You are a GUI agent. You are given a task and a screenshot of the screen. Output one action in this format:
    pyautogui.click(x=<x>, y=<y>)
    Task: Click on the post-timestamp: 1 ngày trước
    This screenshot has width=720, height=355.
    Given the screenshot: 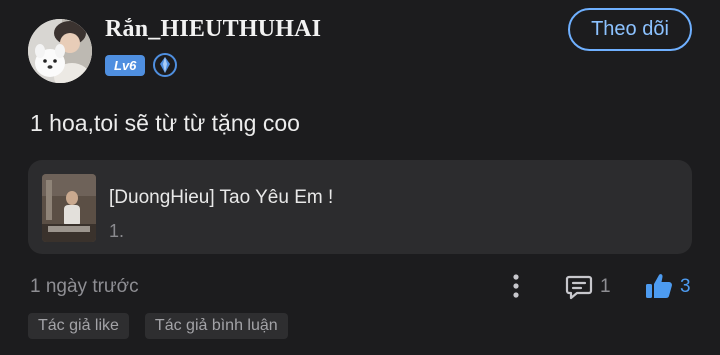 What is the action you would take?
    pyautogui.click(x=84, y=286)
    